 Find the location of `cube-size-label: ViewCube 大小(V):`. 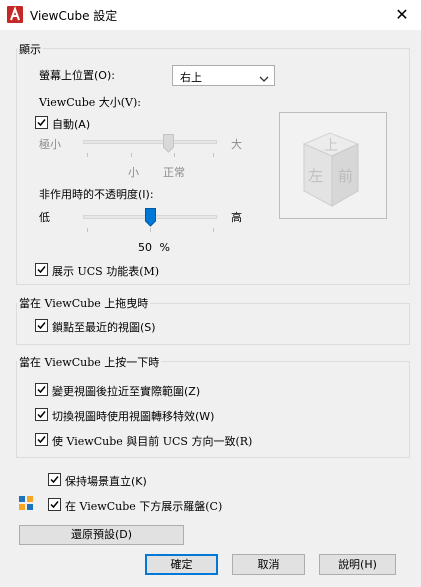

cube-size-label: ViewCube 大小(V): is located at coordinates (90, 102).